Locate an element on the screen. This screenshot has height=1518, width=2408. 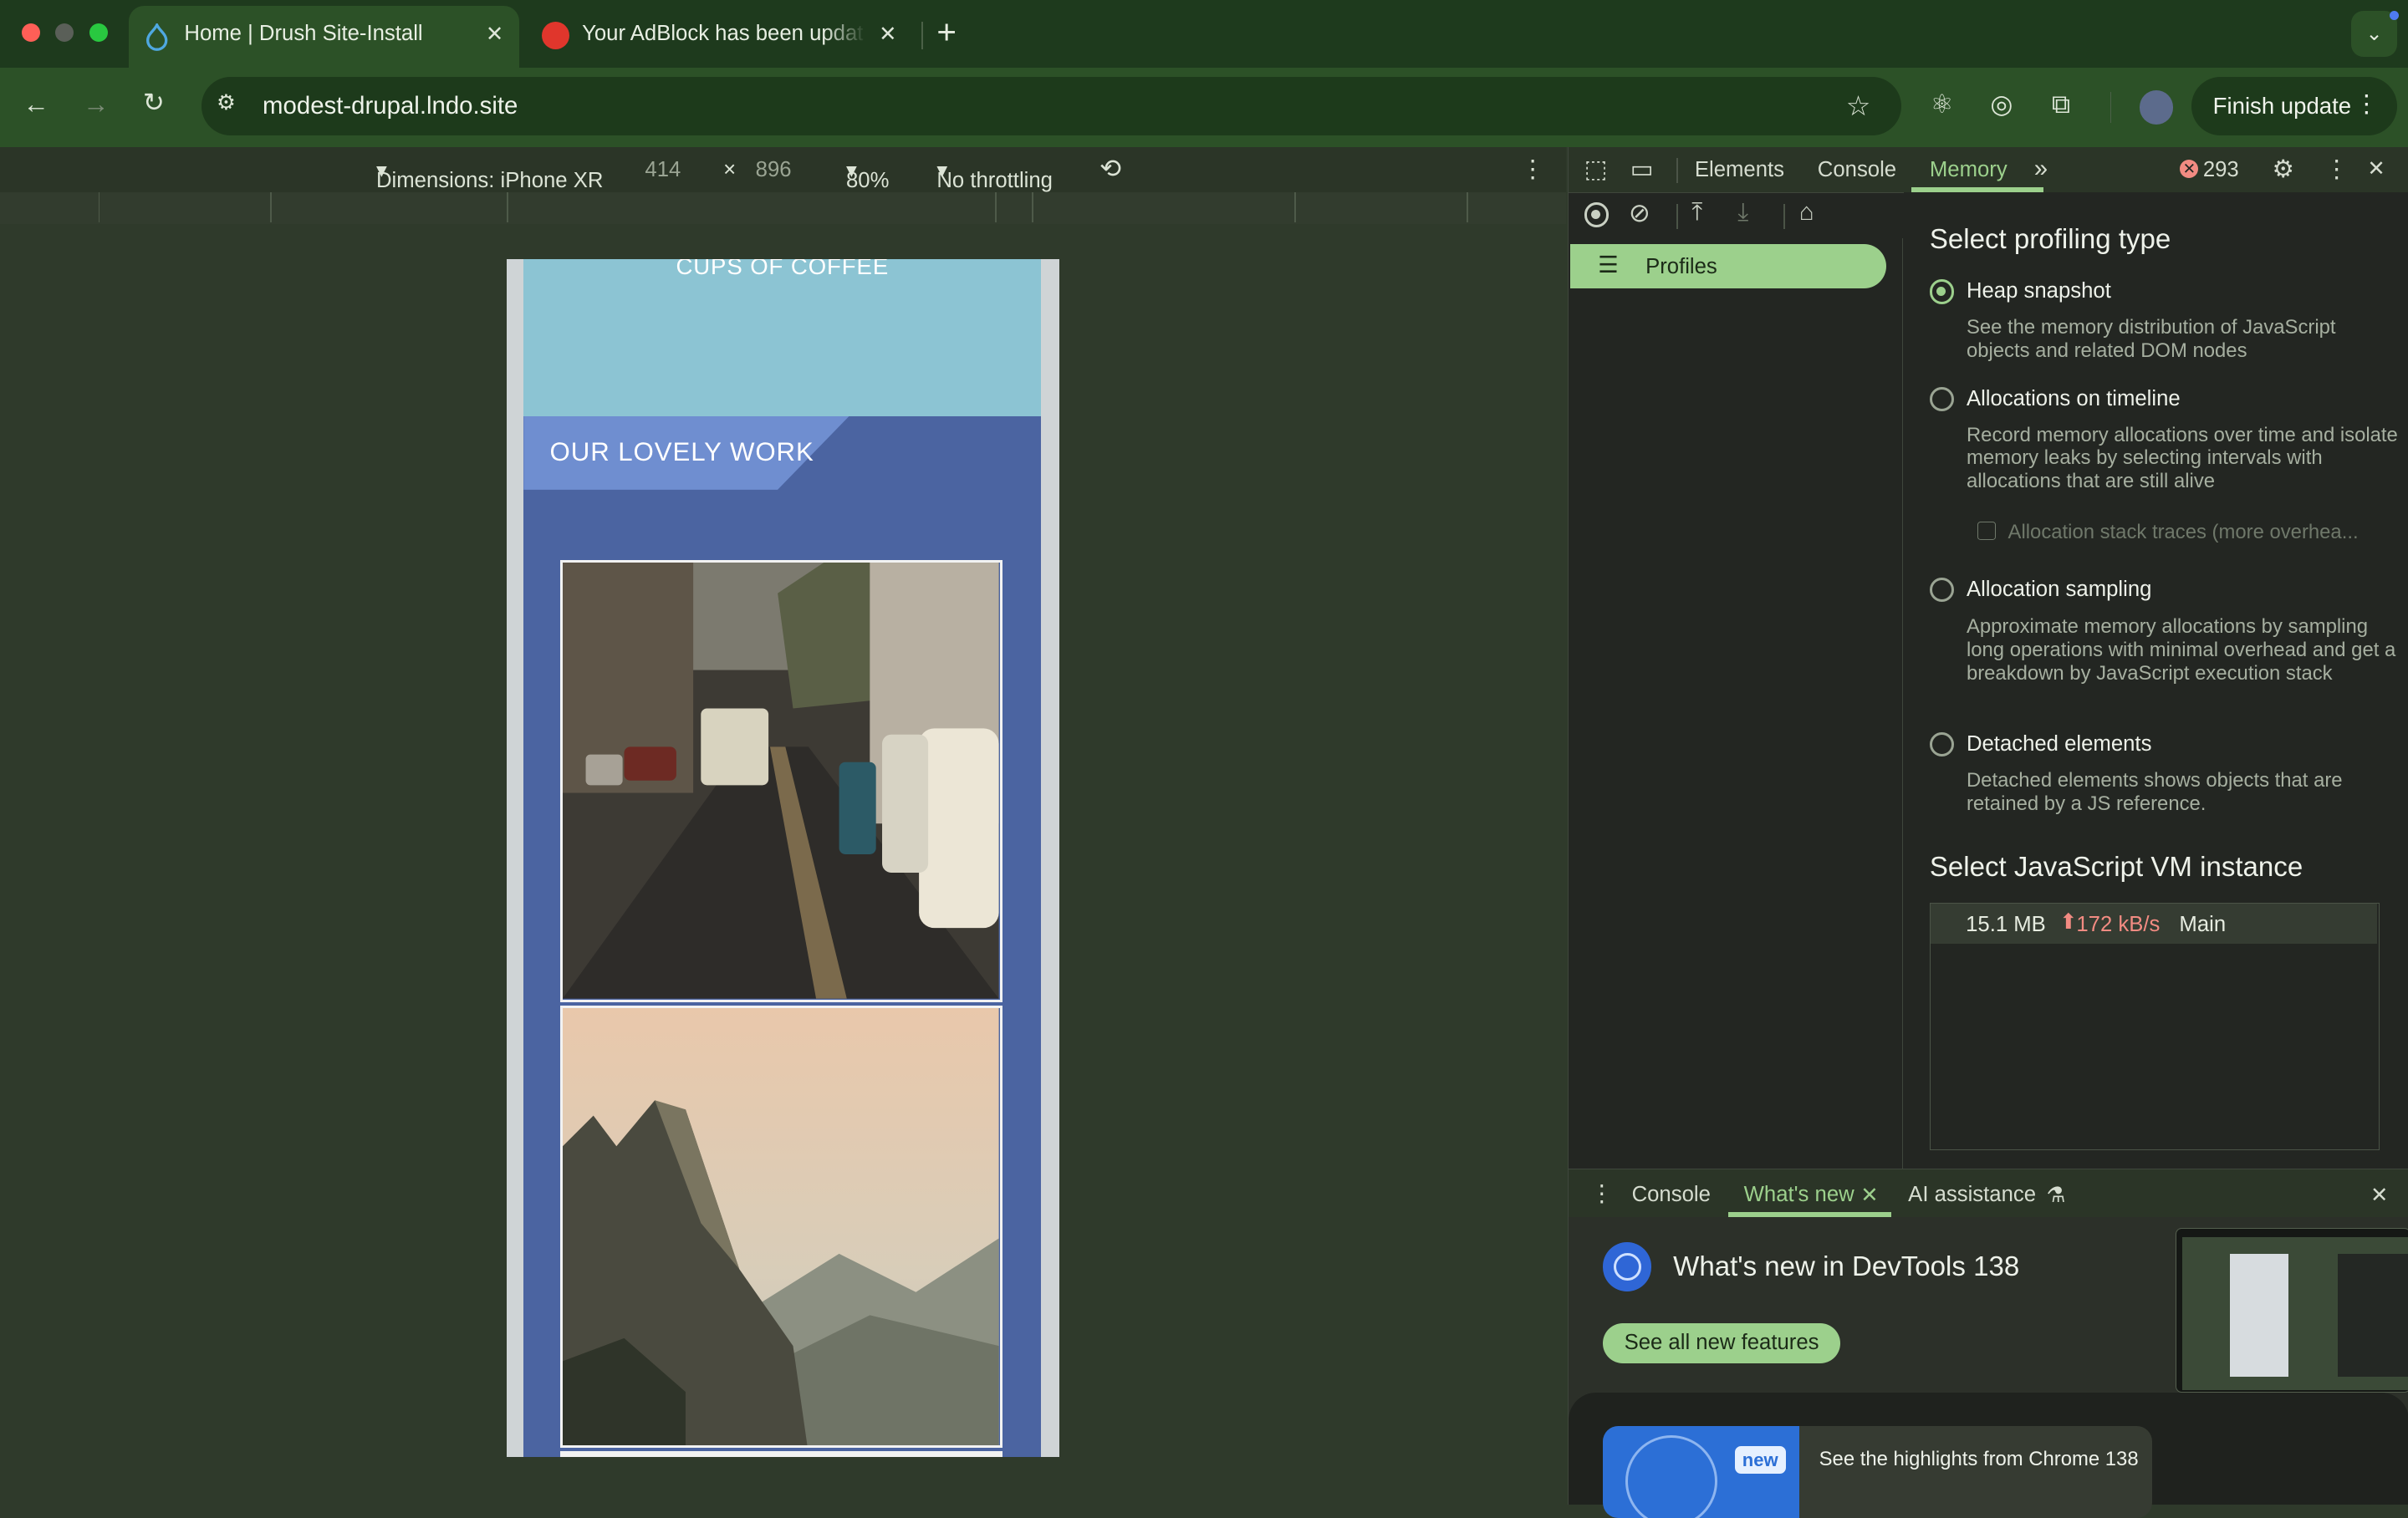
record-icon is located at coordinates (1597, 214).